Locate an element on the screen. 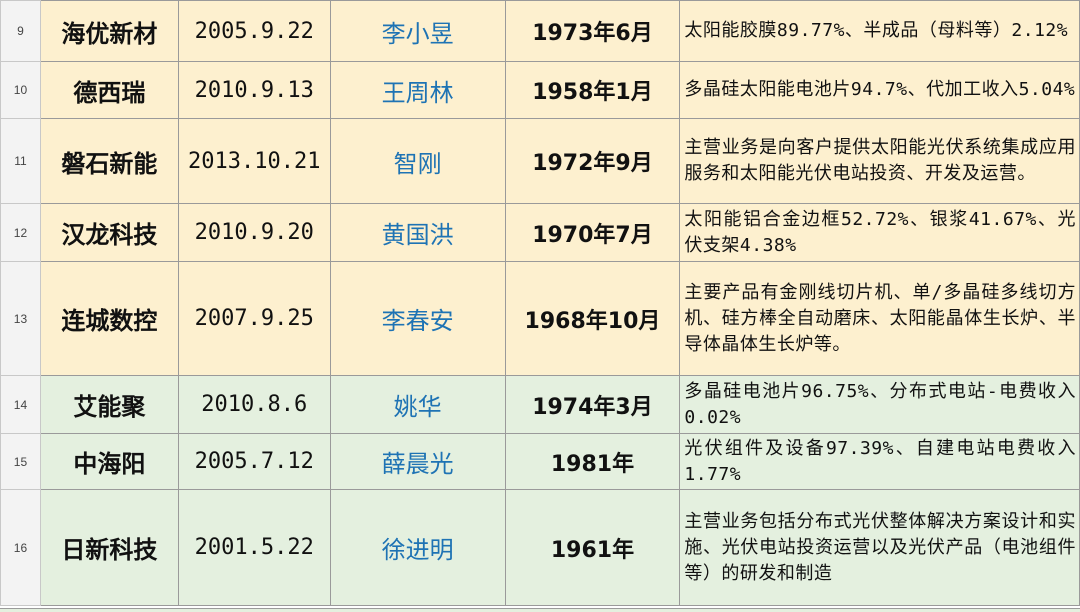 The height and width of the screenshot is (612, 1080). row-header: 15 is located at coordinates (20, 461).